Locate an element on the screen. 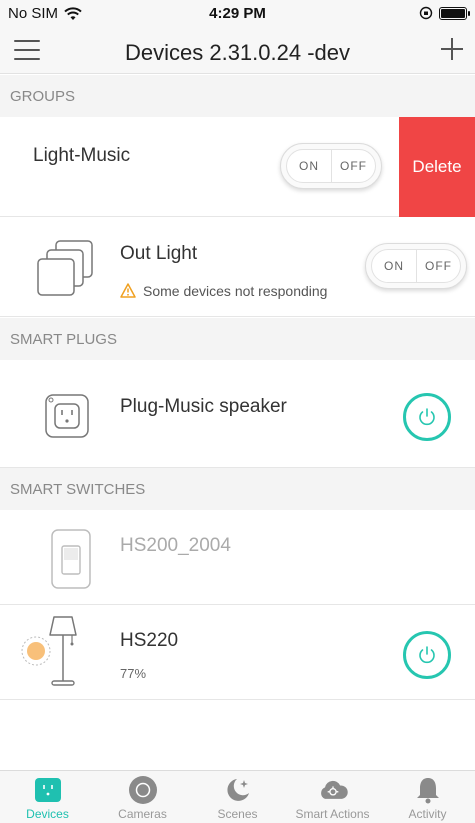 The height and width of the screenshot is (823, 475). switch-name: HS220 is located at coordinates (149, 640).